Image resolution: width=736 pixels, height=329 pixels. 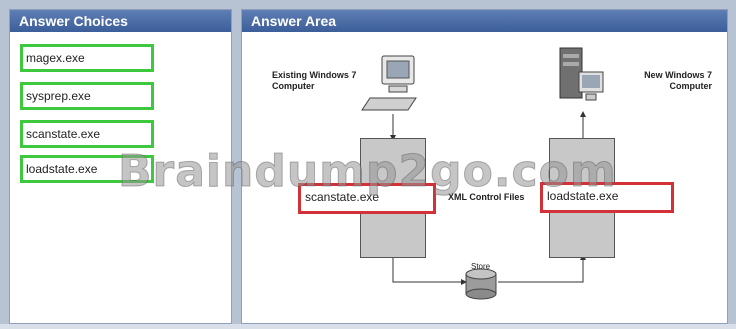 What do you see at coordinates (581, 74) in the screenshot?
I see `new-computer-icon` at bounding box center [581, 74].